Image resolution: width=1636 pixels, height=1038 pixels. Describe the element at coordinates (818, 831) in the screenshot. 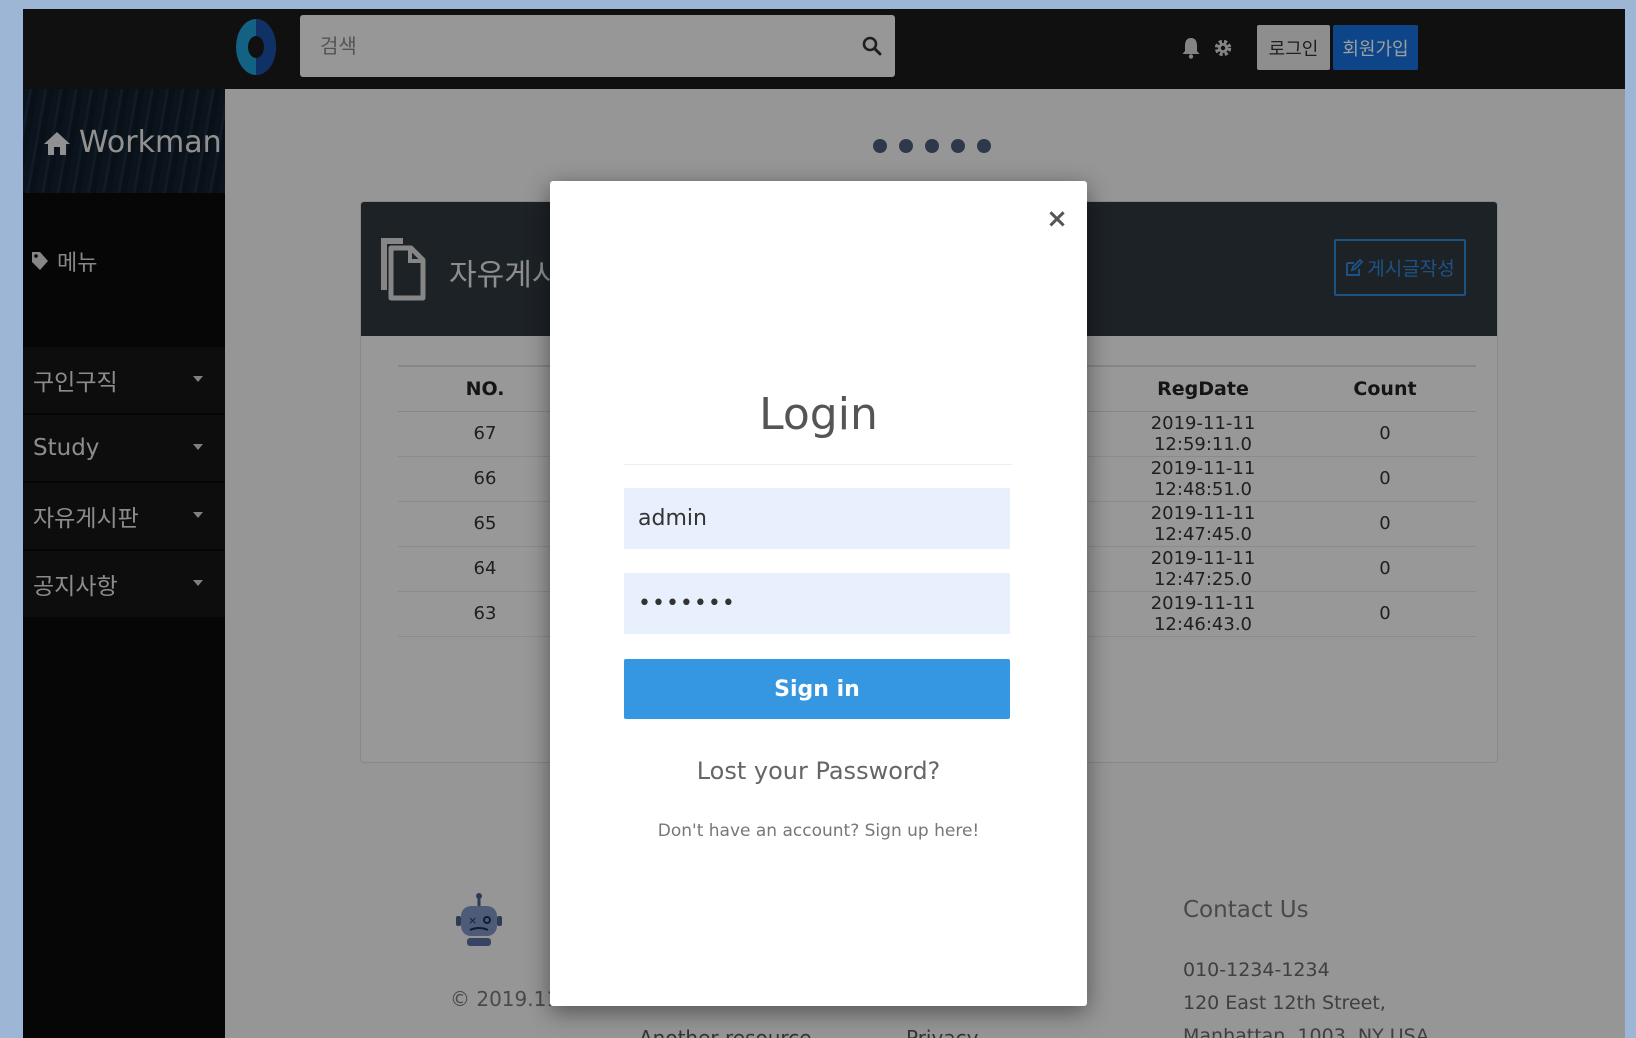

I see `signup-link: Don't have an account? Sign up here!` at that location.